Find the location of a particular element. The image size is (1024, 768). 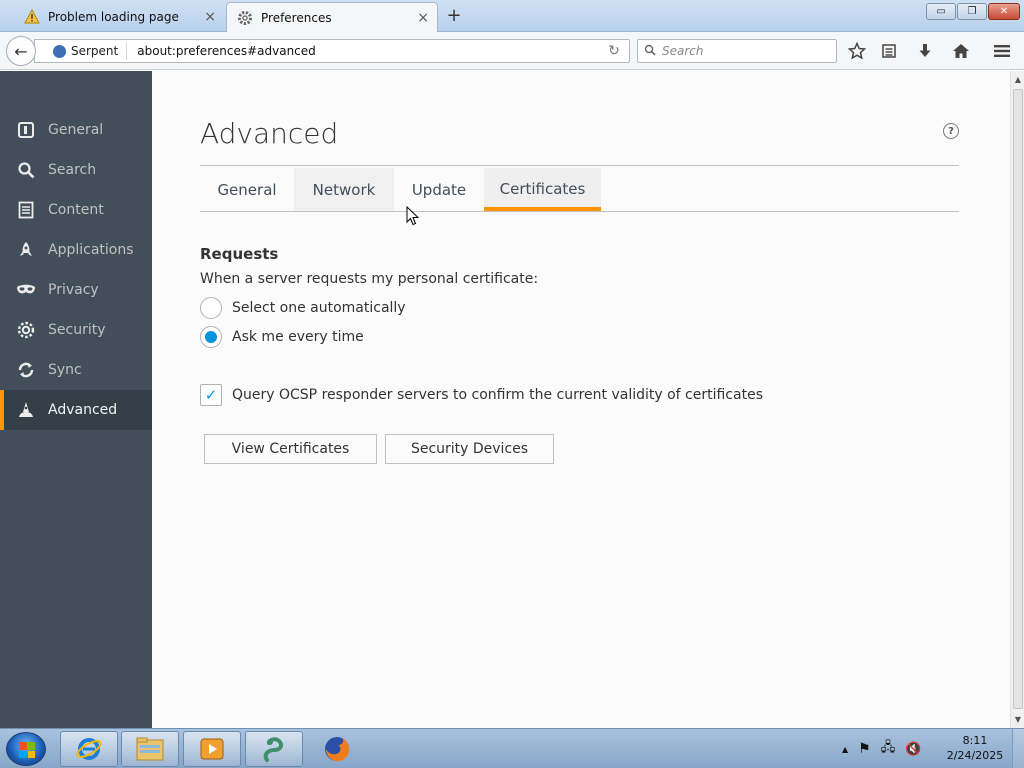

sidebar-item-applications: Applications is located at coordinates (76, 250).